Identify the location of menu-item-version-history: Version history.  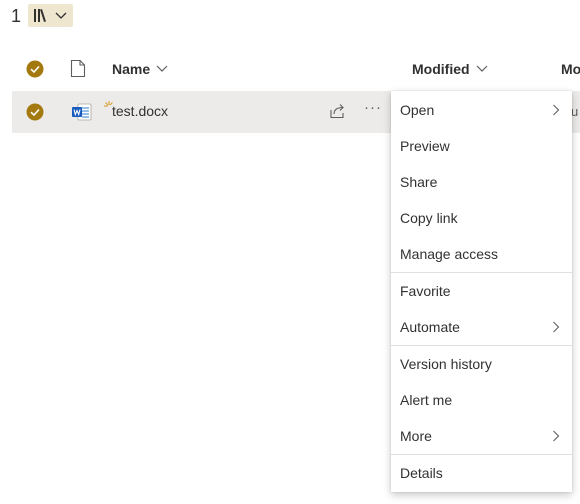
(481, 364).